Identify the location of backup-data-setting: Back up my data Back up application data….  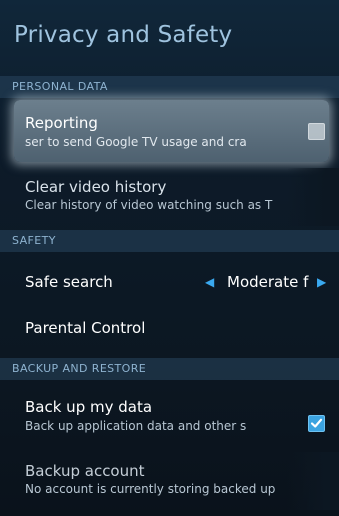
(169, 419).